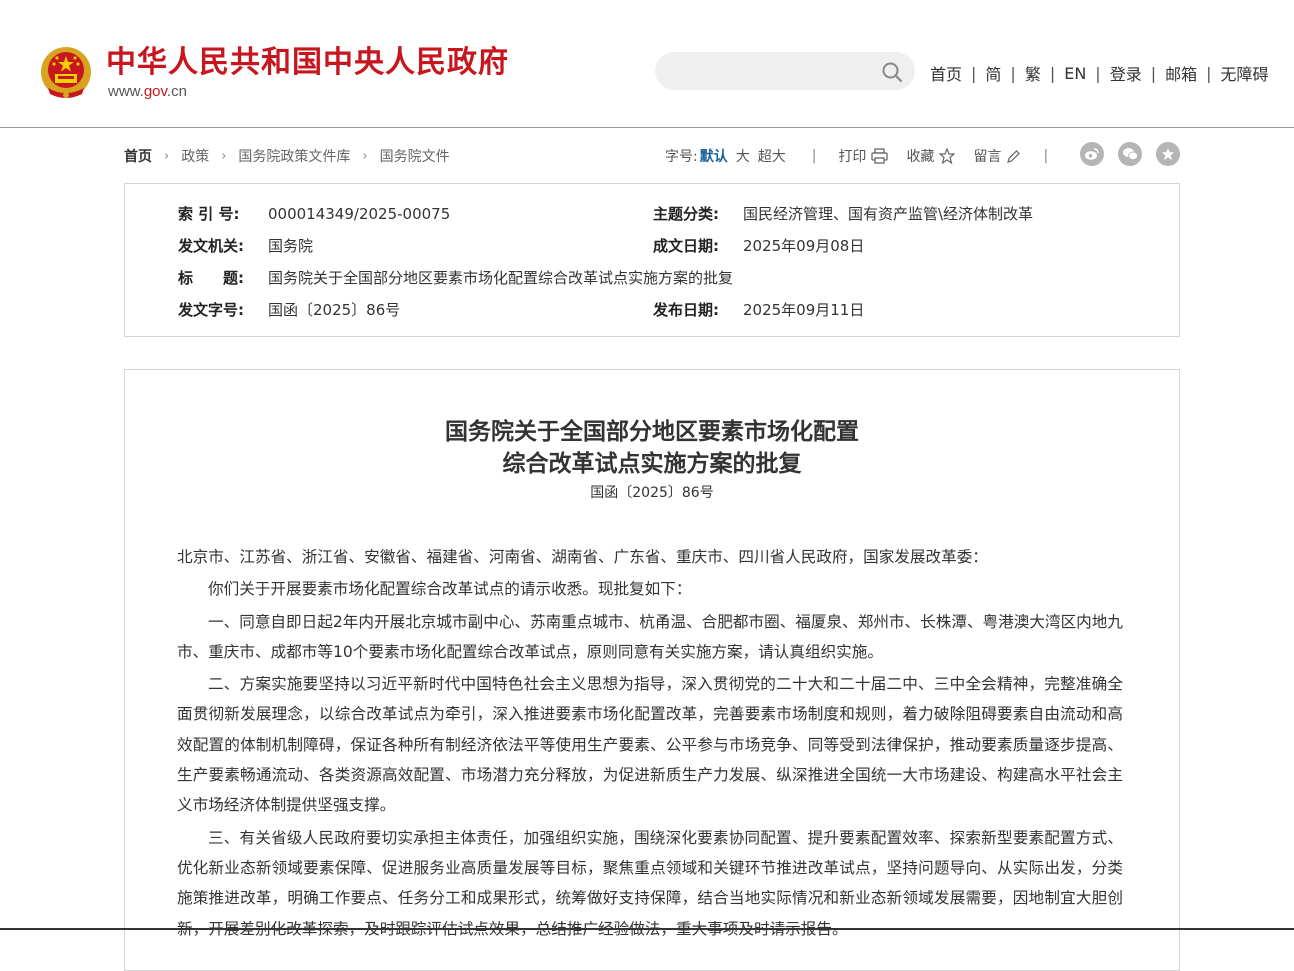 This screenshot has width=1294, height=971. Describe the element at coordinates (652, 431) in the screenshot. I see `article-title-line-1: 国务院关于全国部分地区要素市场化配置` at that location.